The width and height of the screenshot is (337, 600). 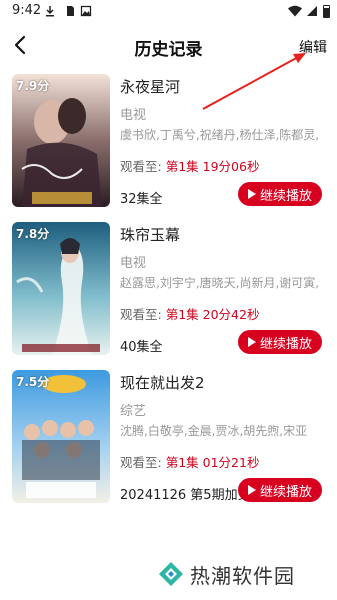 I want to click on watched-episode: 第1集 19分06秒, so click(x=212, y=166).